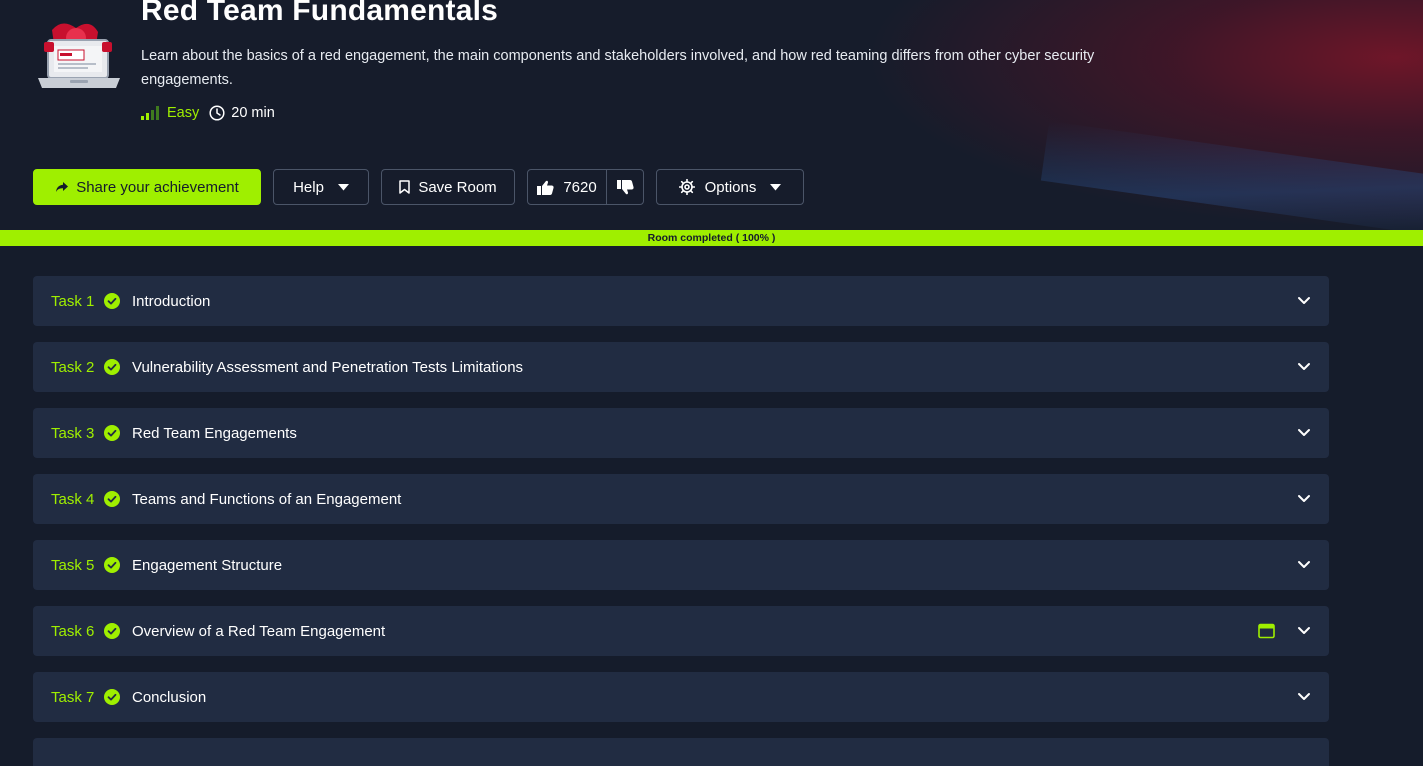  What do you see at coordinates (457, 187) in the screenshot?
I see `save-button-label: Save Room` at bounding box center [457, 187].